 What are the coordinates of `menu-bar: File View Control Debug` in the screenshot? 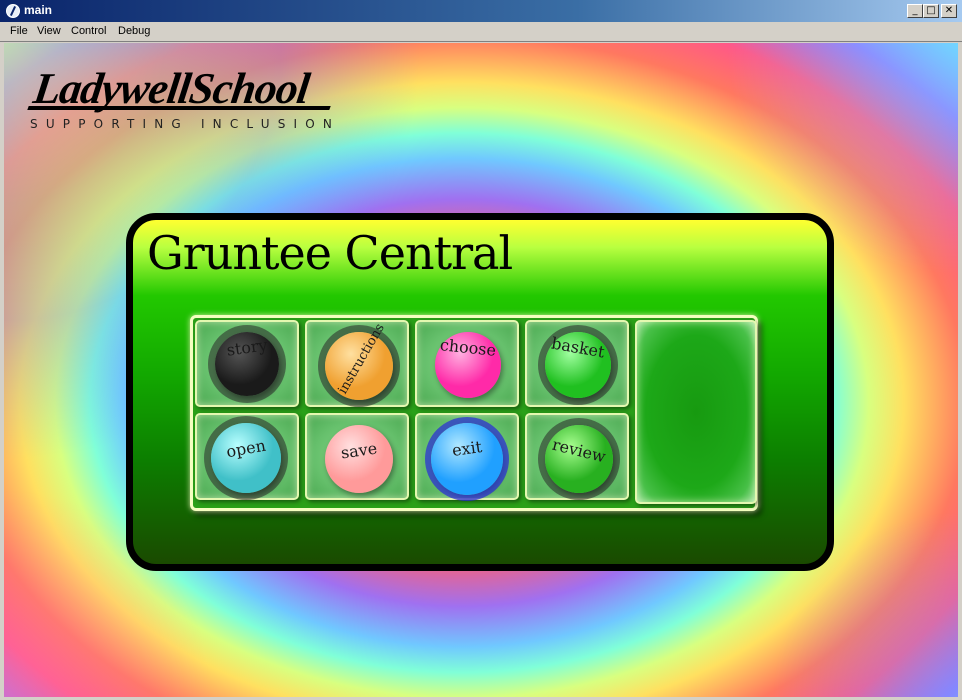 It's located at (481, 32).